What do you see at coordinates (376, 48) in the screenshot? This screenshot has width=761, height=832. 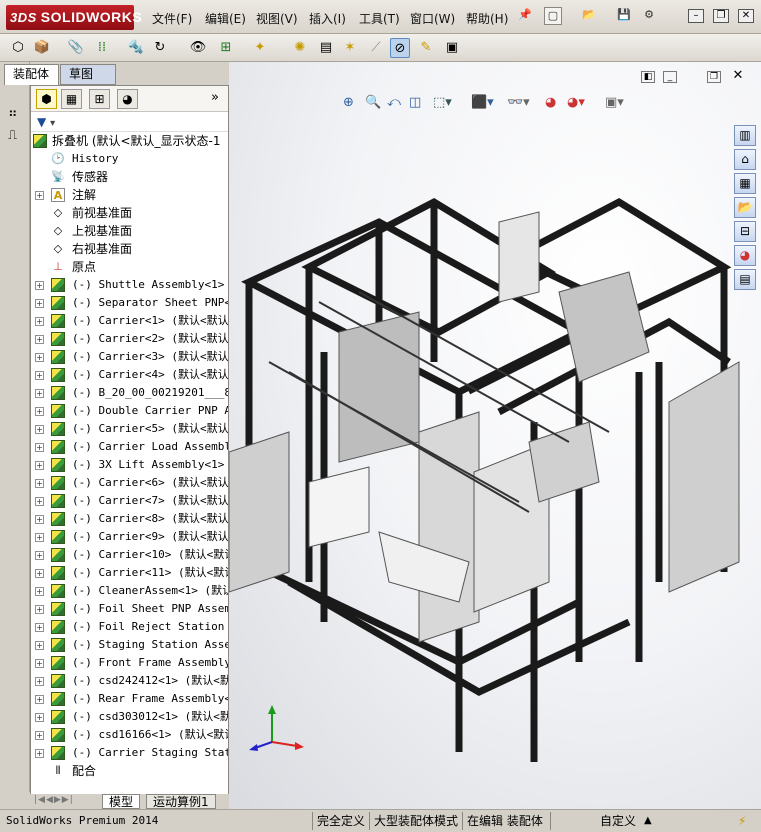 I see `explode-line-icon: ⟋` at bounding box center [376, 48].